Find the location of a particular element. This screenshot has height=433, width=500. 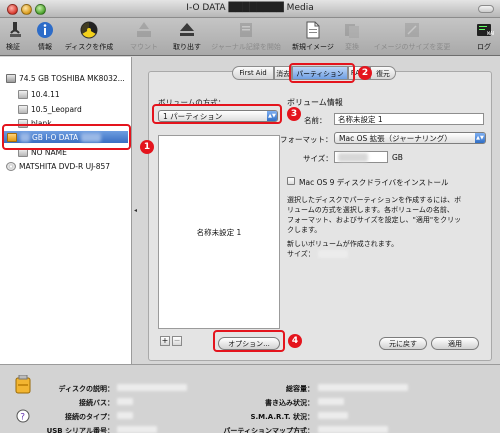

title-bar: I-O DATA ████████ Media is located at coordinates (250, 9).